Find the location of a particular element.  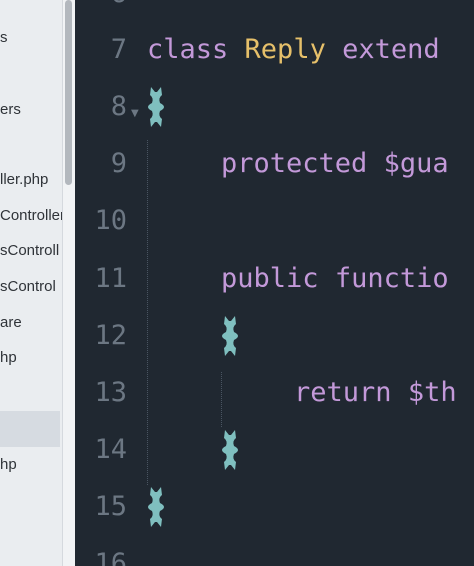

file-item: ller.php is located at coordinates (31, 180).